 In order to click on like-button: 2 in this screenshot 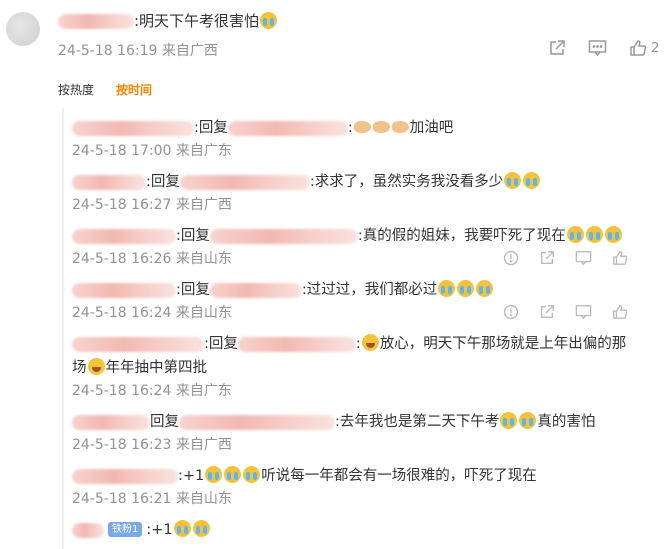, I will do `click(644, 48)`.